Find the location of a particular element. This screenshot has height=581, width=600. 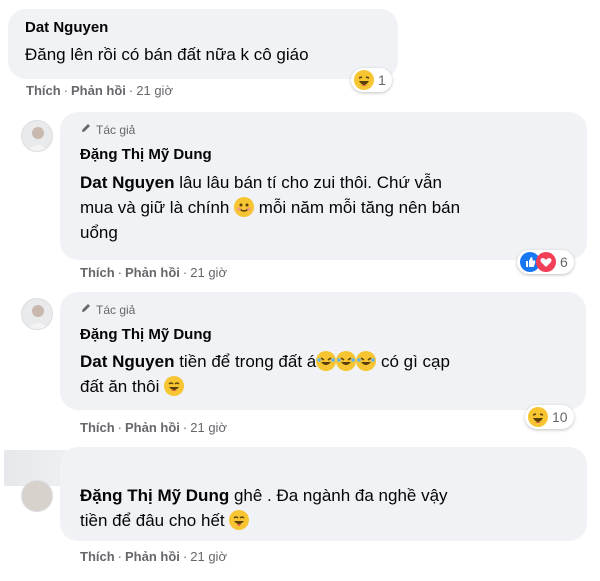

reaction-summary: 6 is located at coordinates (545, 262).